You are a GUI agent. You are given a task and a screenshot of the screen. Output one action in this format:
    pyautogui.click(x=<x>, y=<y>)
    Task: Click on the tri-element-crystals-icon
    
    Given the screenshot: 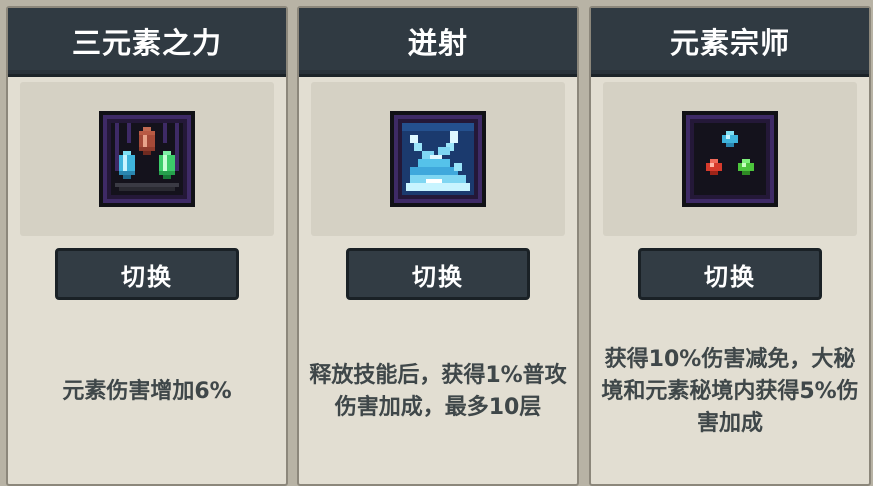 What is the action you would take?
    pyautogui.click(x=147, y=159)
    